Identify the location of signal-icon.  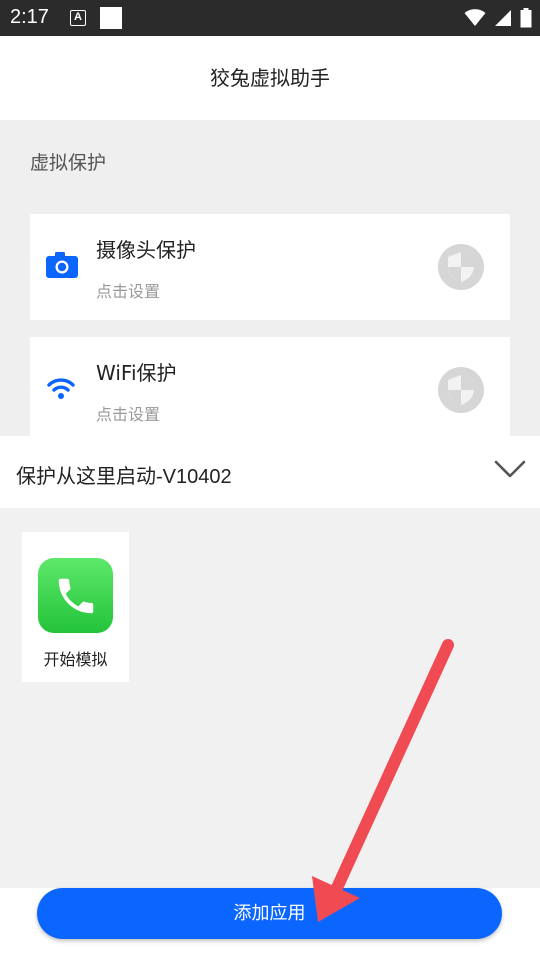
(503, 18).